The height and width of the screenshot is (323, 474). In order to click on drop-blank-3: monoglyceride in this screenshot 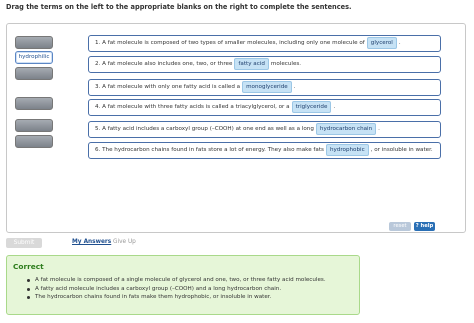, I will do `click(267, 87)`.